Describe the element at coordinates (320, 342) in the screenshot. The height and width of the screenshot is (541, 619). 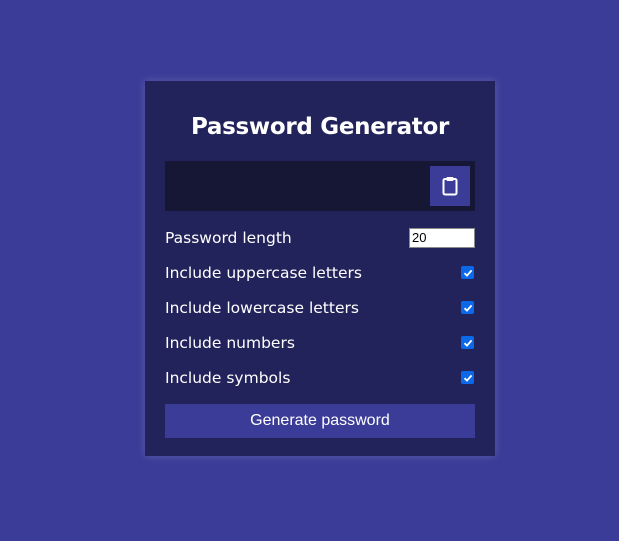
I see `setting-numbers: Include numbers` at that location.